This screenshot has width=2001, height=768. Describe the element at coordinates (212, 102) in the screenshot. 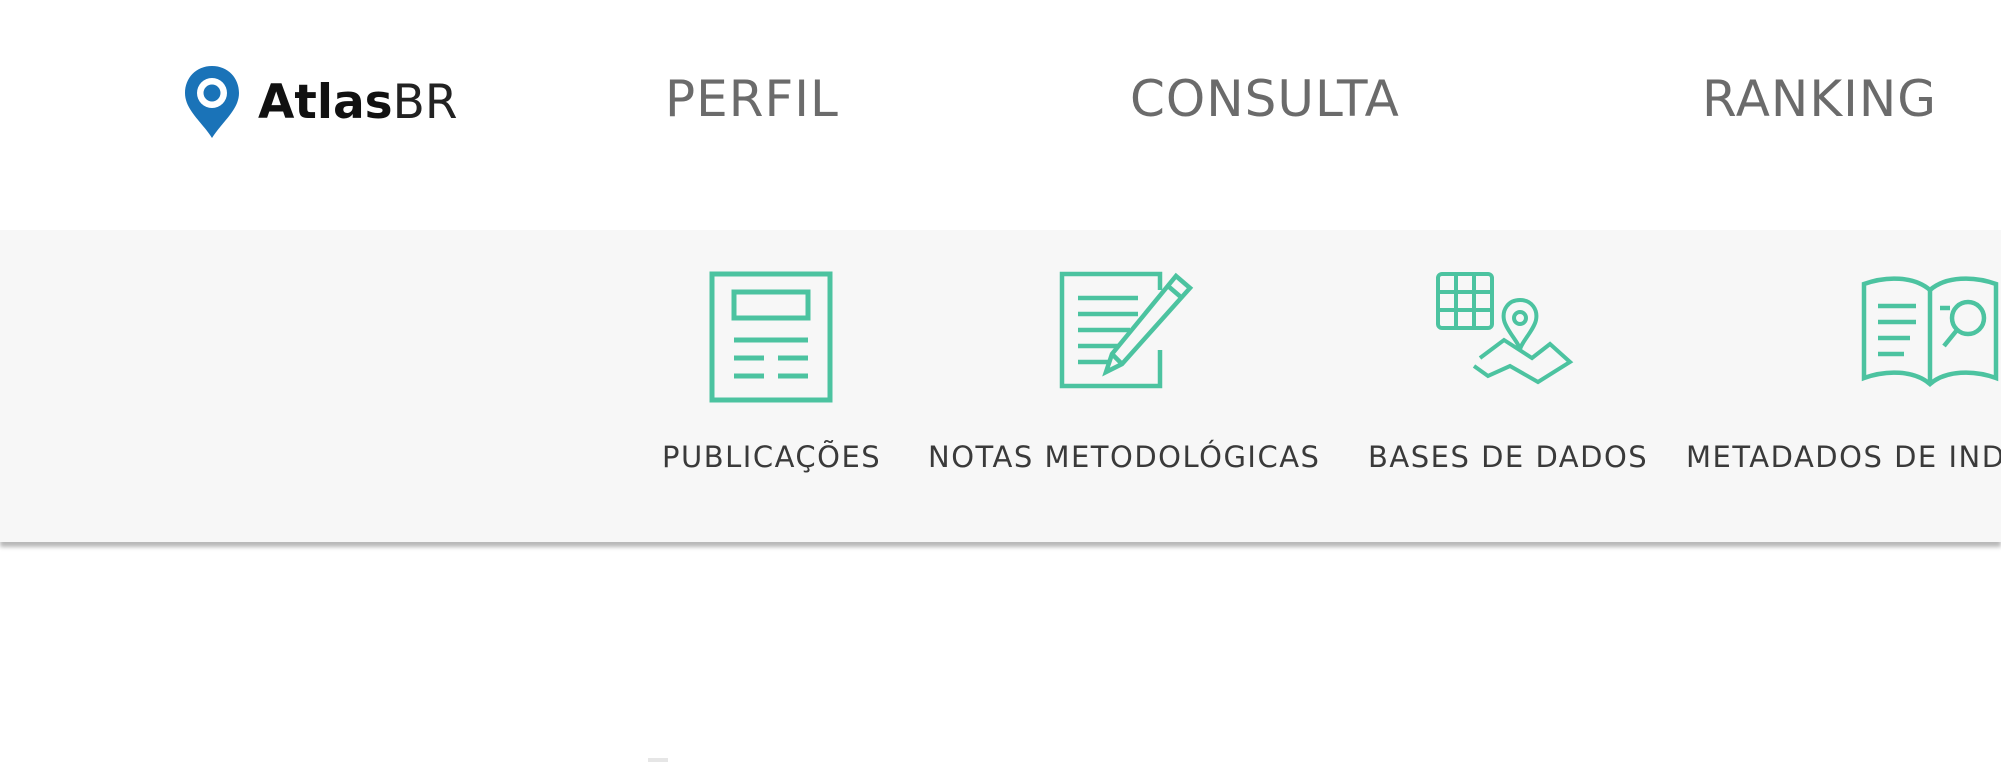

I see `map-pin-icon` at that location.